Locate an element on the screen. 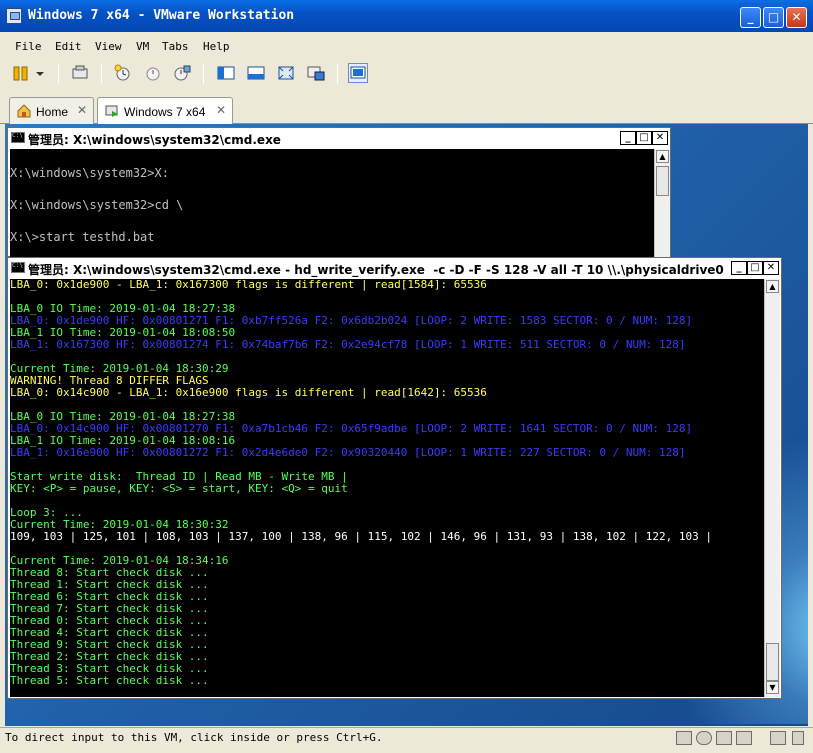 Image resolution: width=813 pixels, height=753 pixels. cmd2-close-button: ✕ is located at coordinates (771, 268).